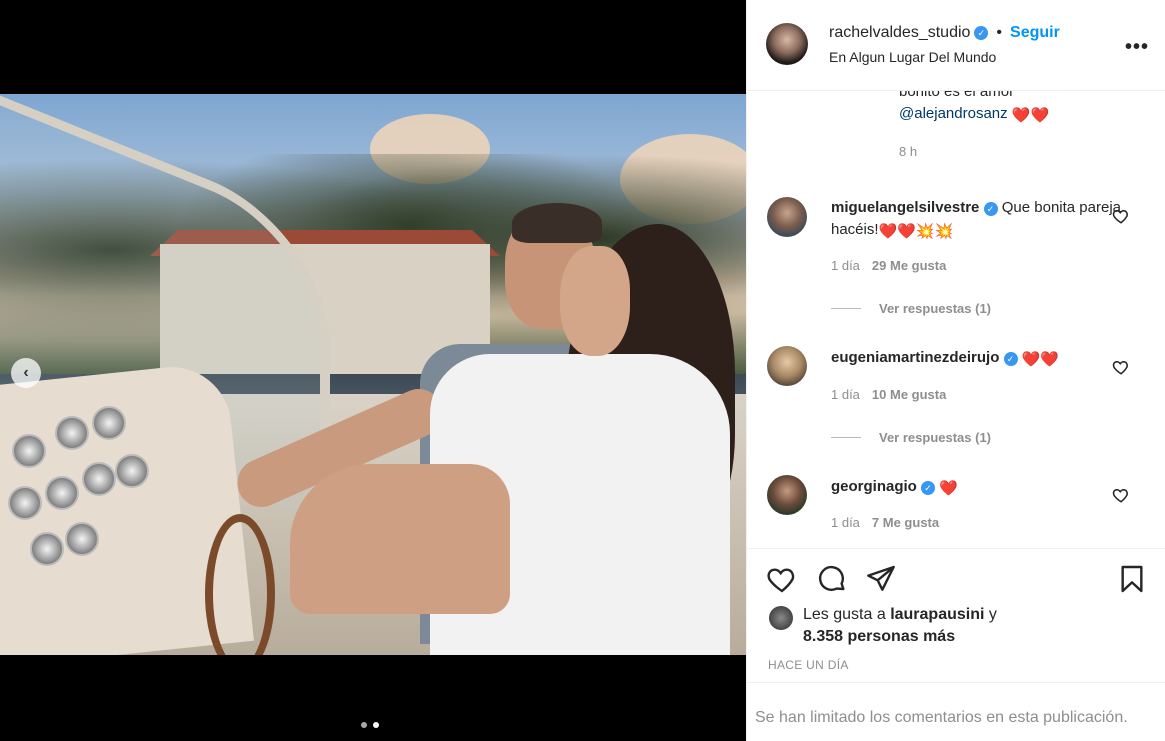 This screenshot has height=741, width=1165. I want to click on caption-text: bonito es el amor @alejandrosanz ❤️❤️, so click(1019, 109).